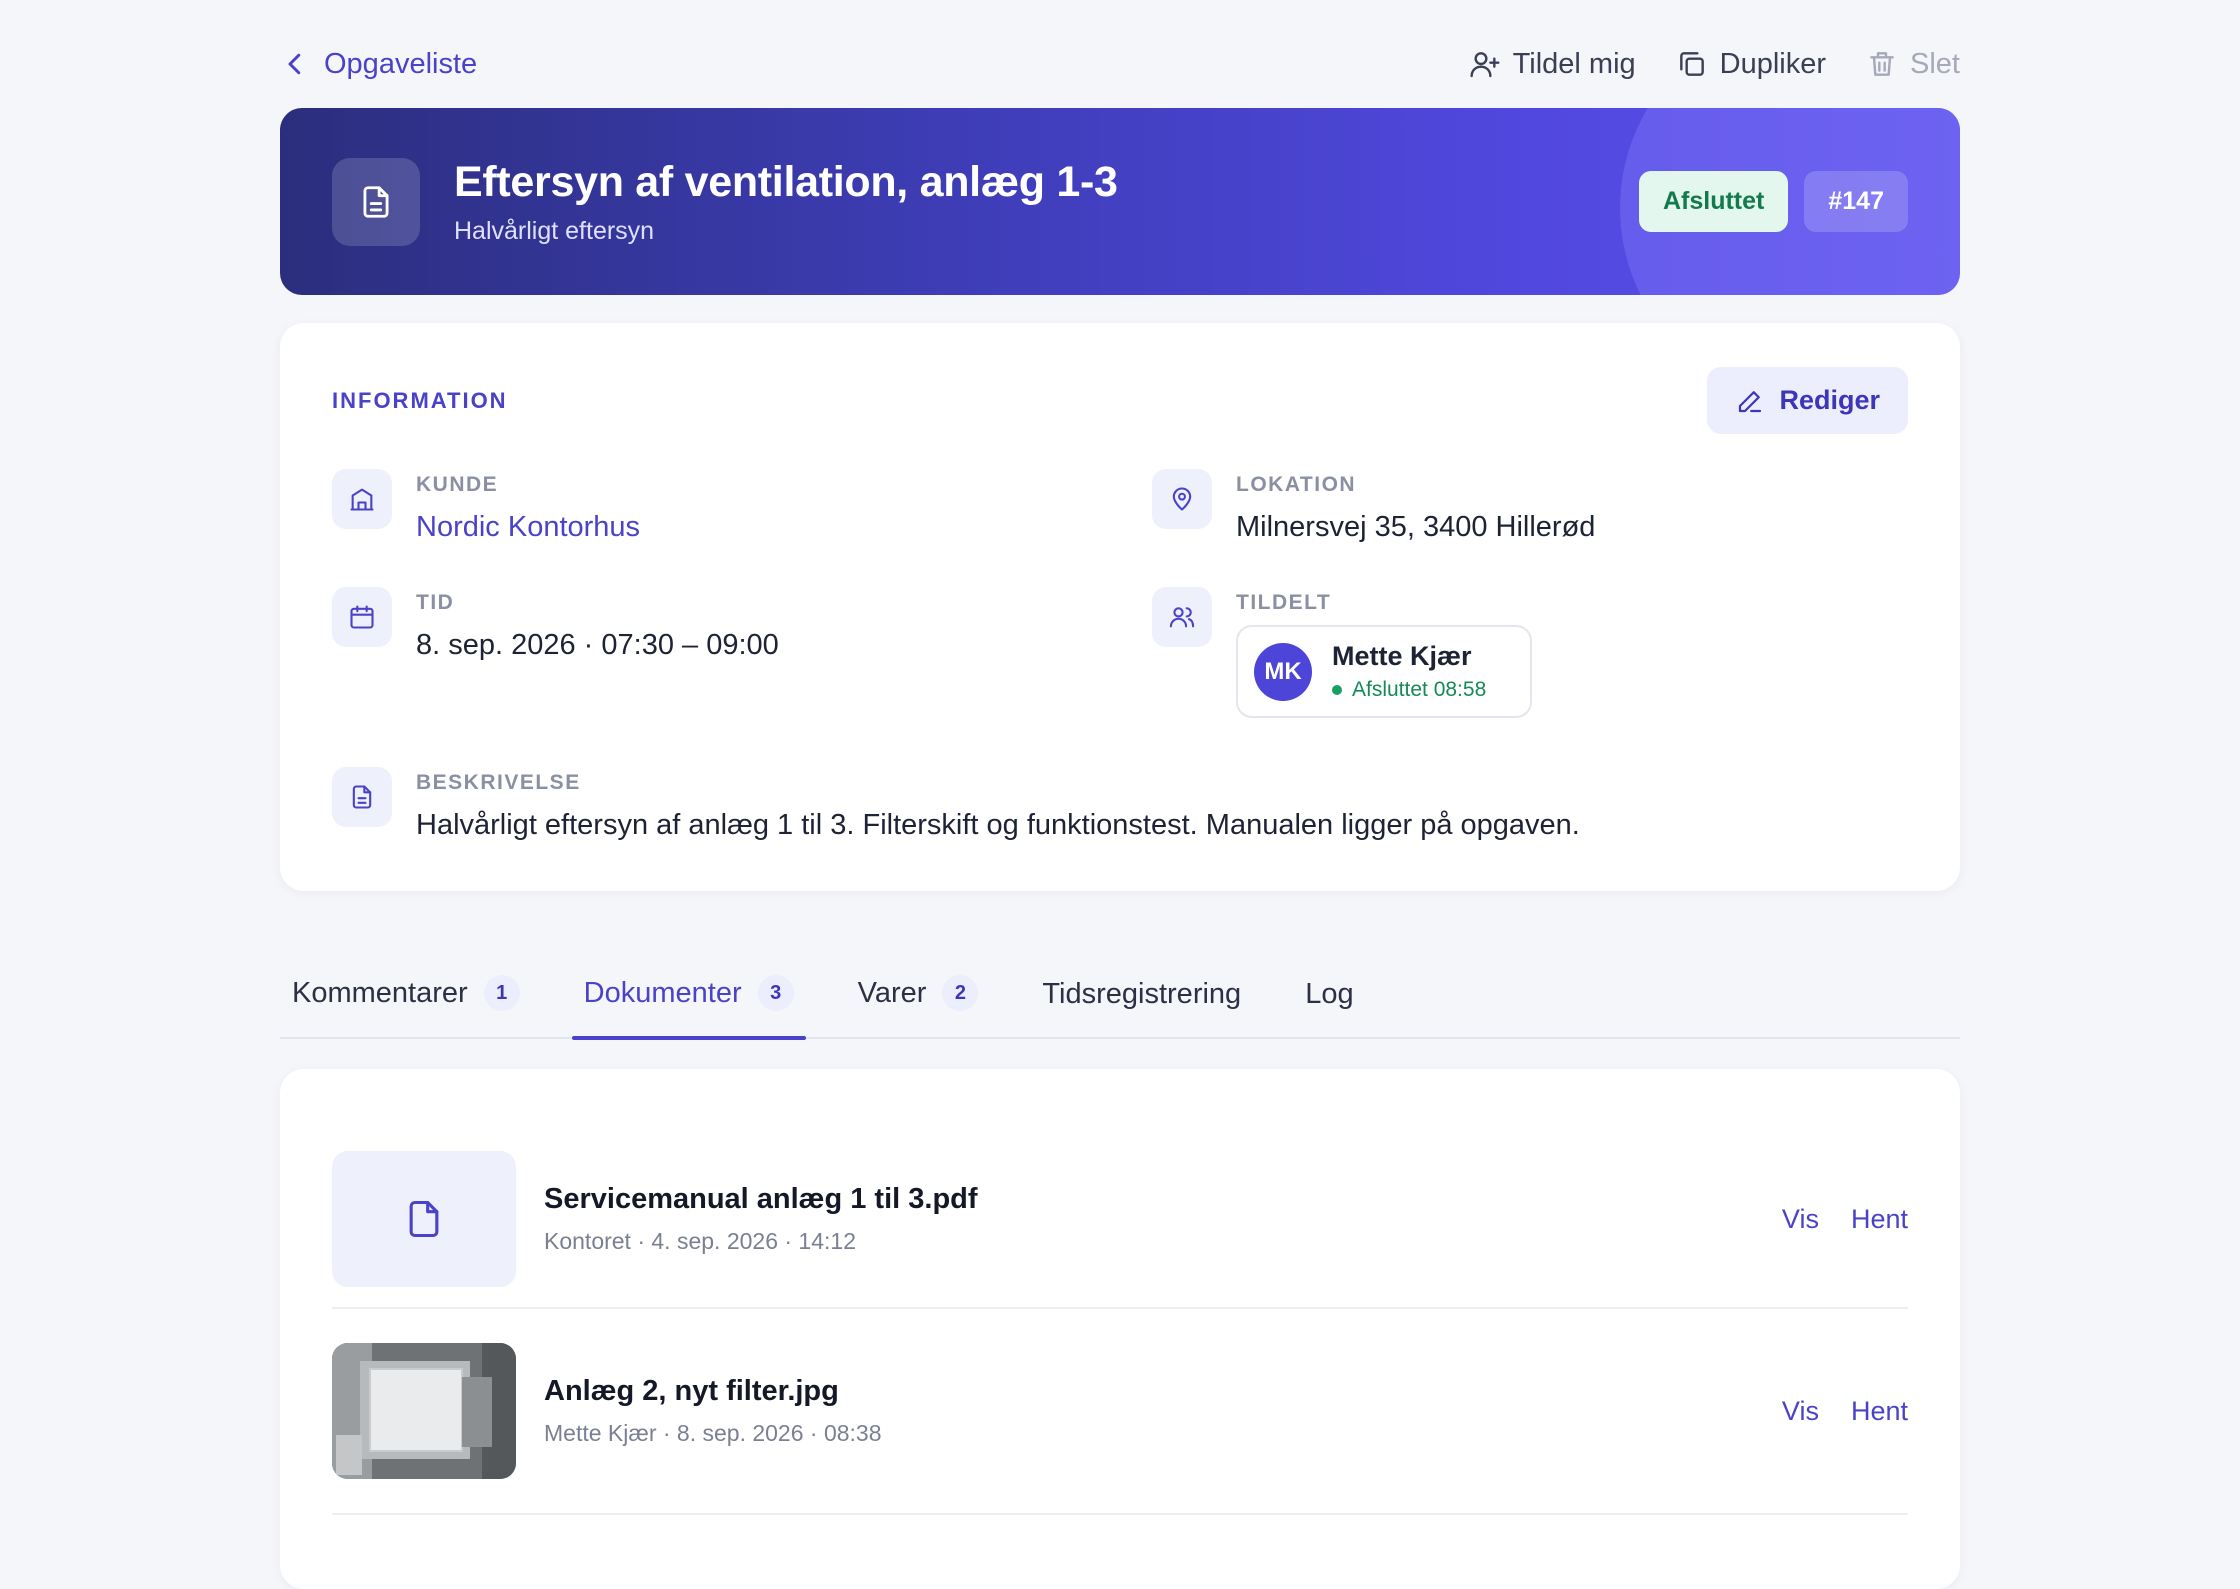 This screenshot has width=2240, height=1589. Describe the element at coordinates (1856, 201) in the screenshot. I see `task-number-badge: #147` at that location.